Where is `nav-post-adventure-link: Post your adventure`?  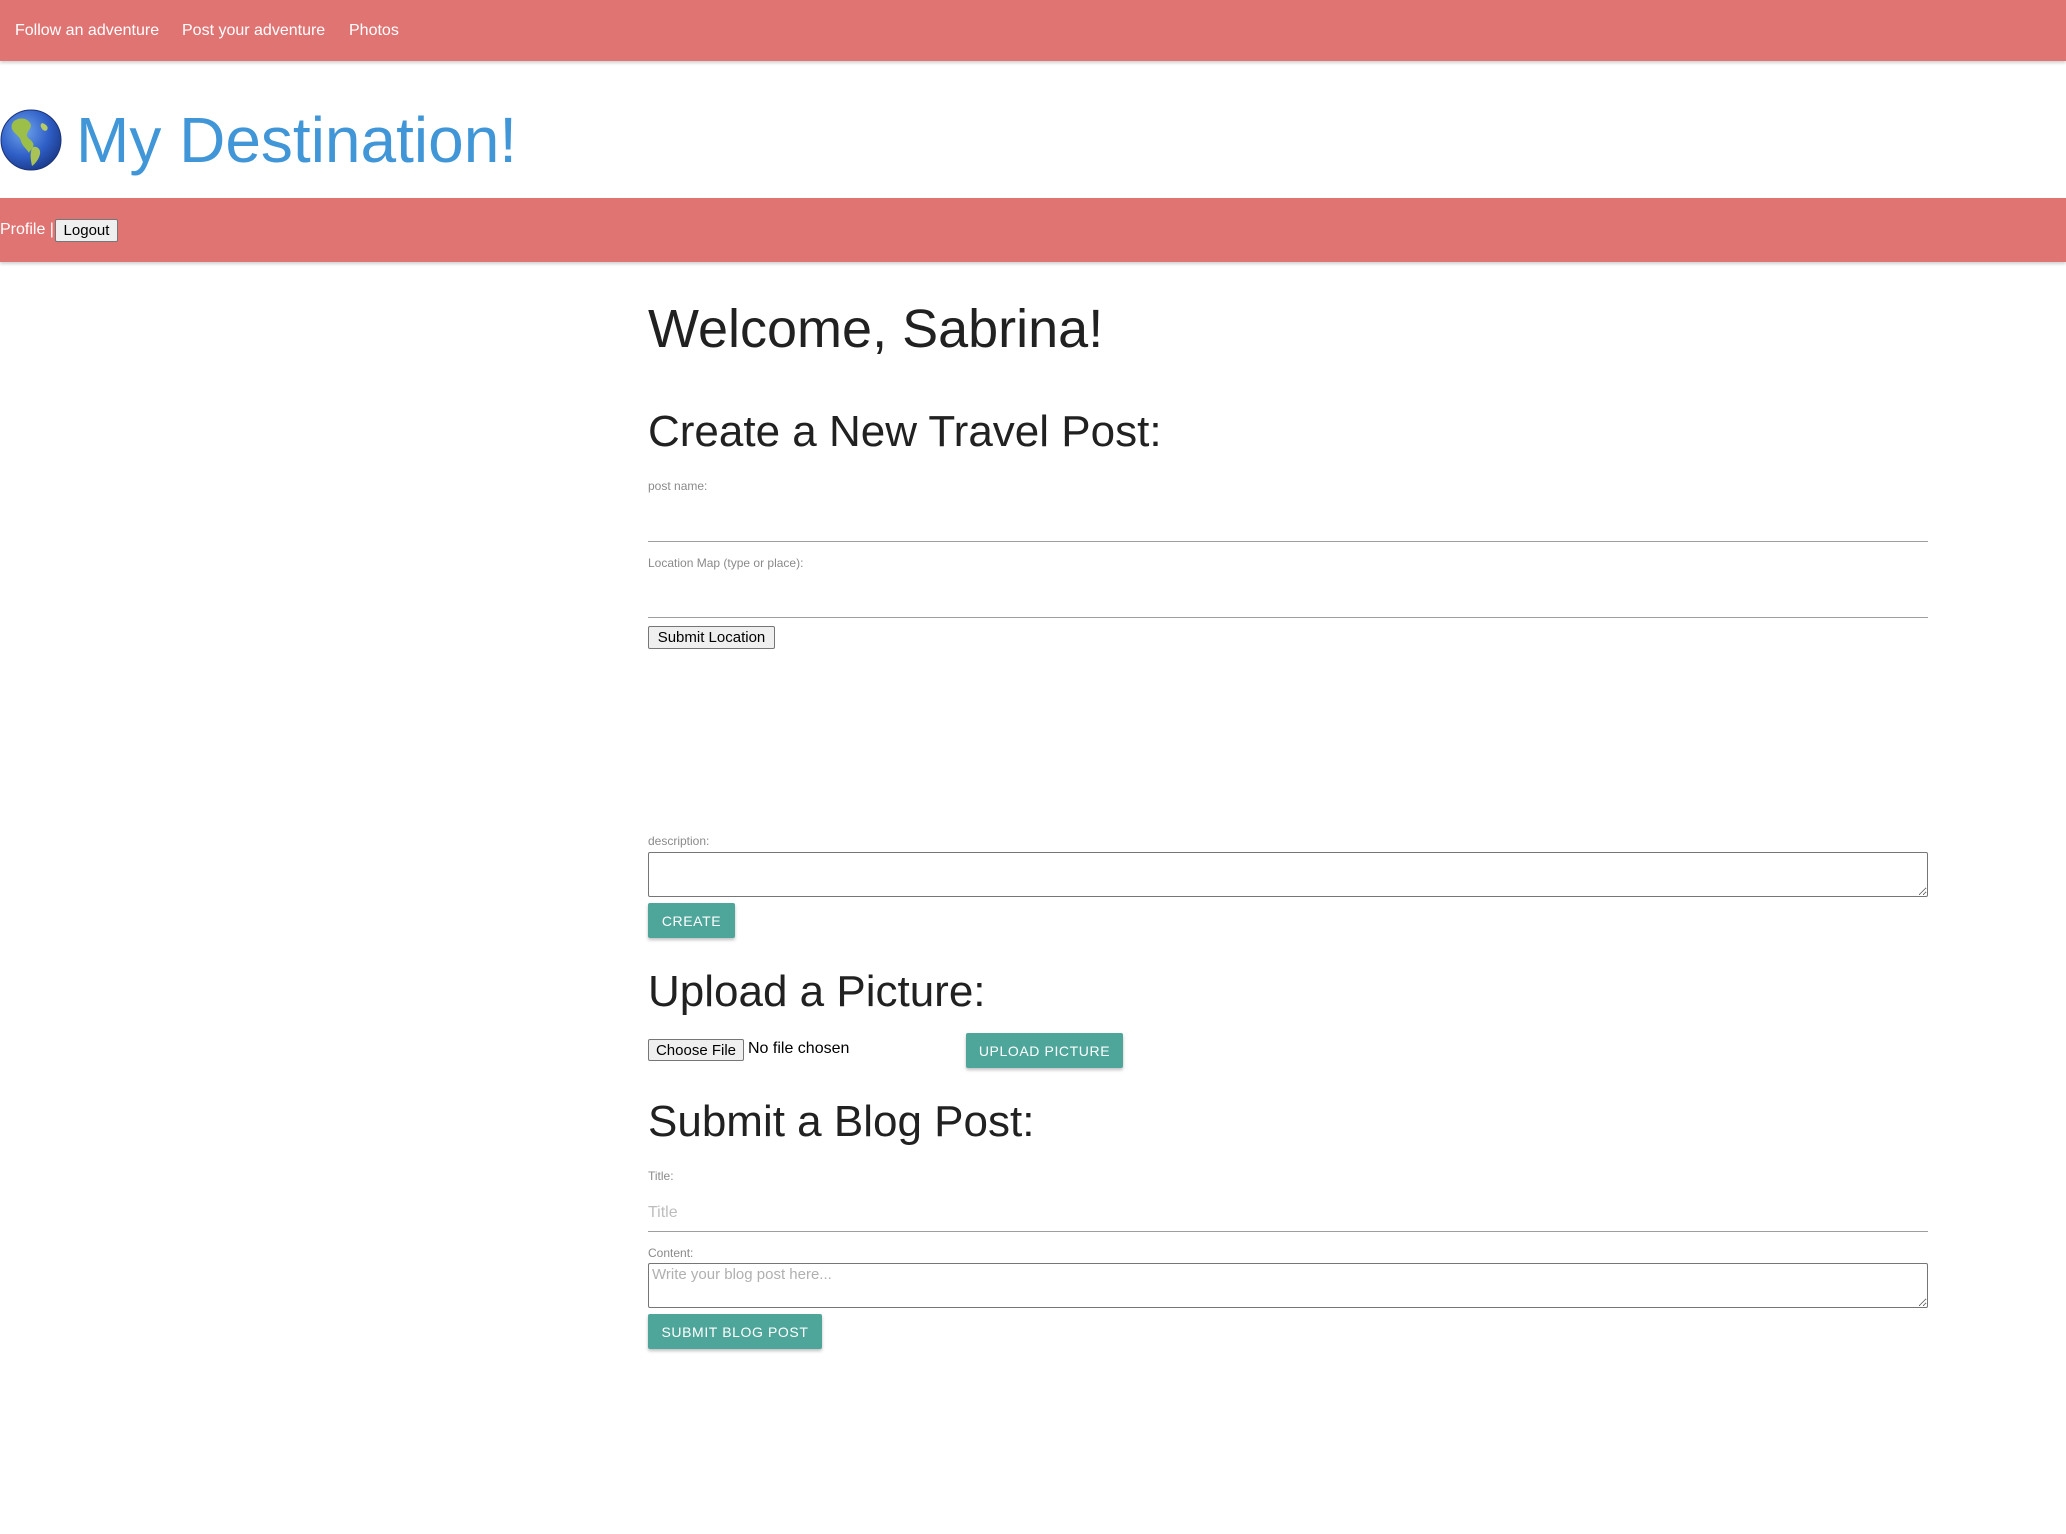 nav-post-adventure-link: Post your adventure is located at coordinates (253, 30).